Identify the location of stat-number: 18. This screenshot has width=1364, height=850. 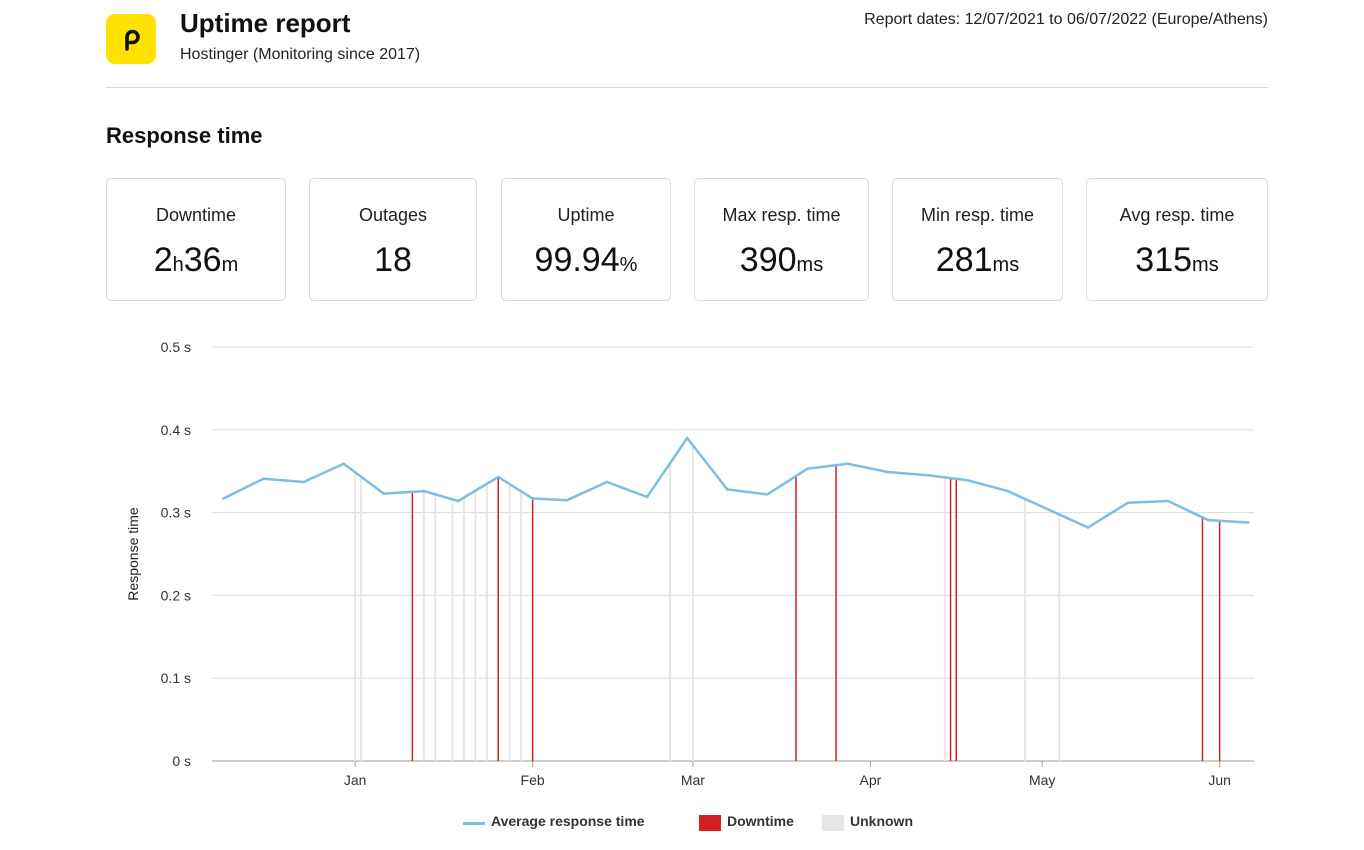
(393, 260).